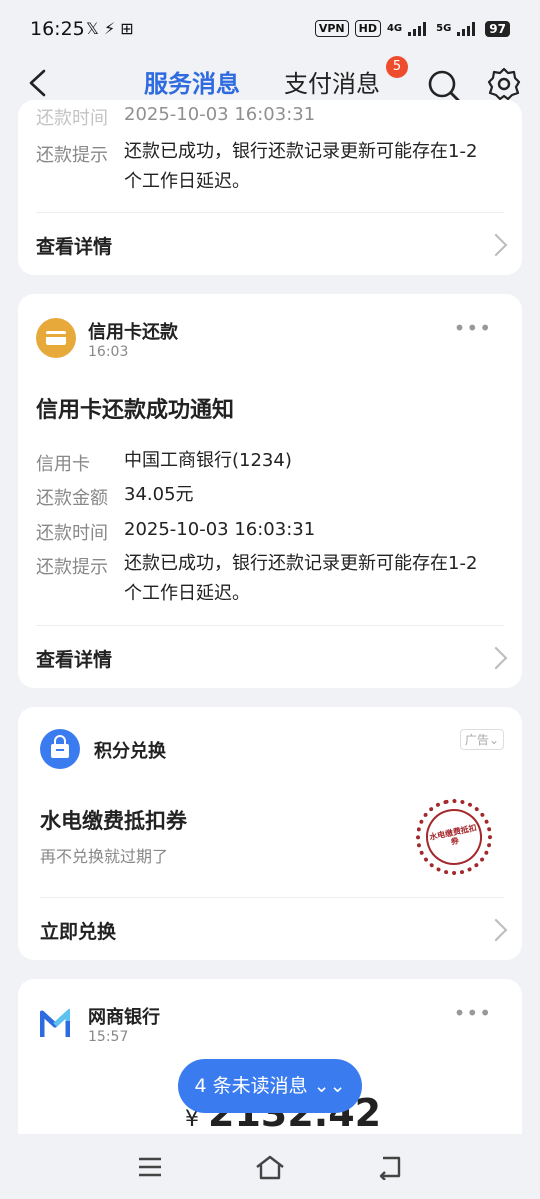 Image resolution: width=540 pixels, height=1199 pixels. What do you see at coordinates (72, 498) in the screenshot?
I see `field-label: 还款金额` at bounding box center [72, 498].